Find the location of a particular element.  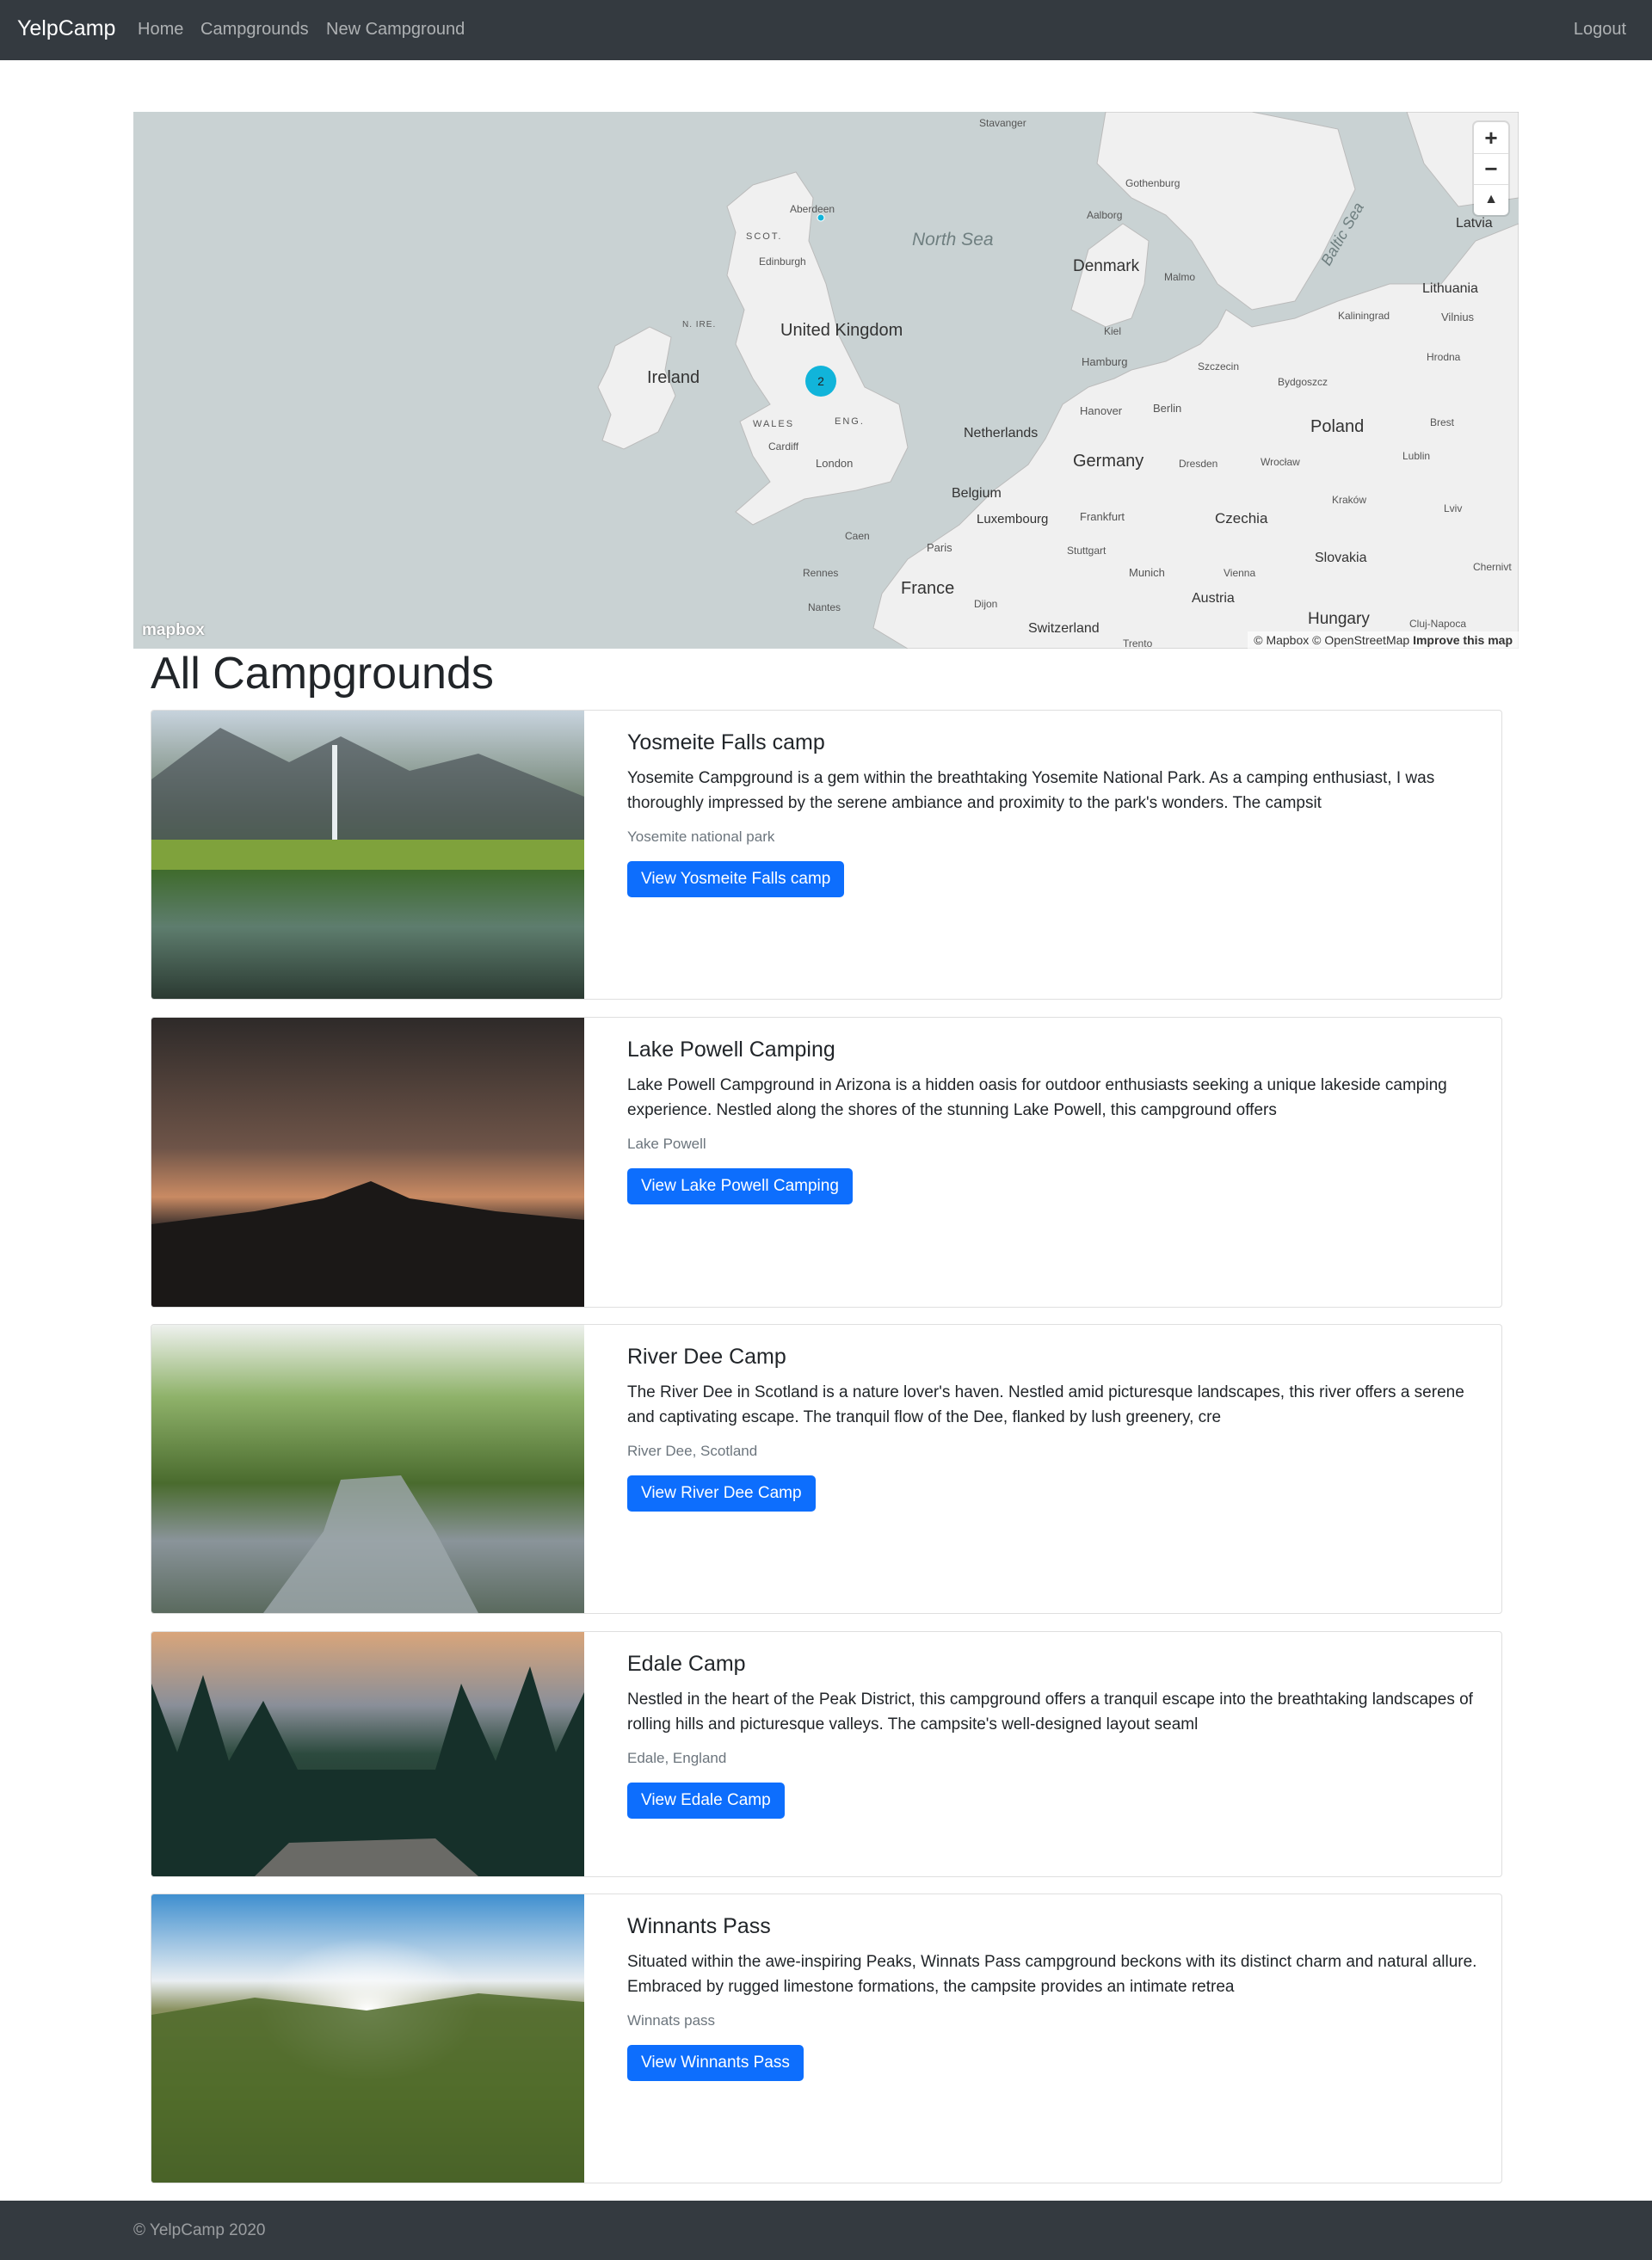

view-campground-button: View Yosmeite Falls camp is located at coordinates (736, 878).